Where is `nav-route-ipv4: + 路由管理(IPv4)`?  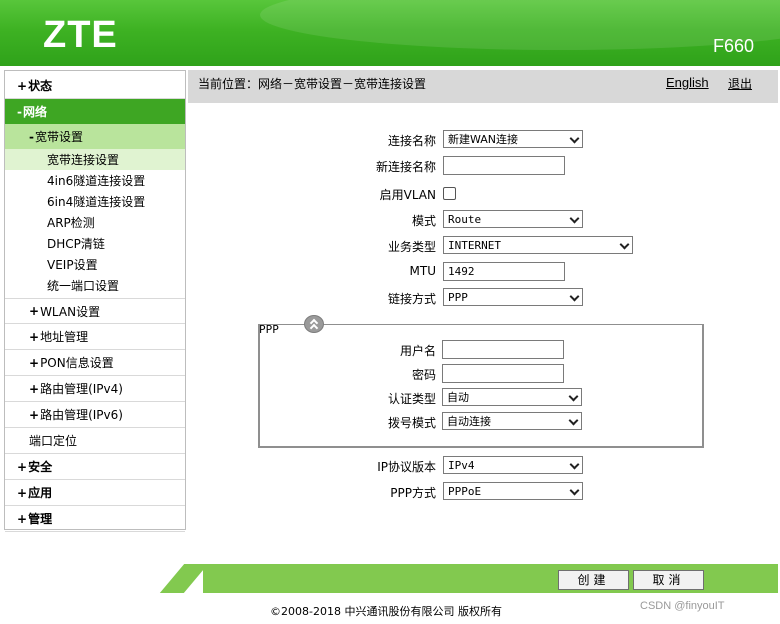
nav-route-ipv4: + 路由管理(IPv4) is located at coordinates (95, 389).